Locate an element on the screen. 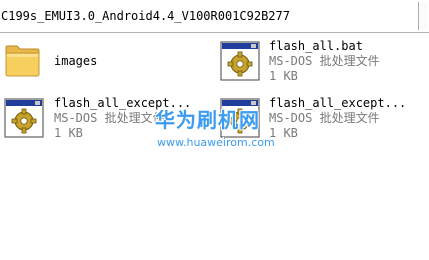 The height and width of the screenshot is (260, 429). file-item-flash-except-2: flash_all_except... MS-DOS 批处理文件 1 KB is located at coordinates (322, 118).